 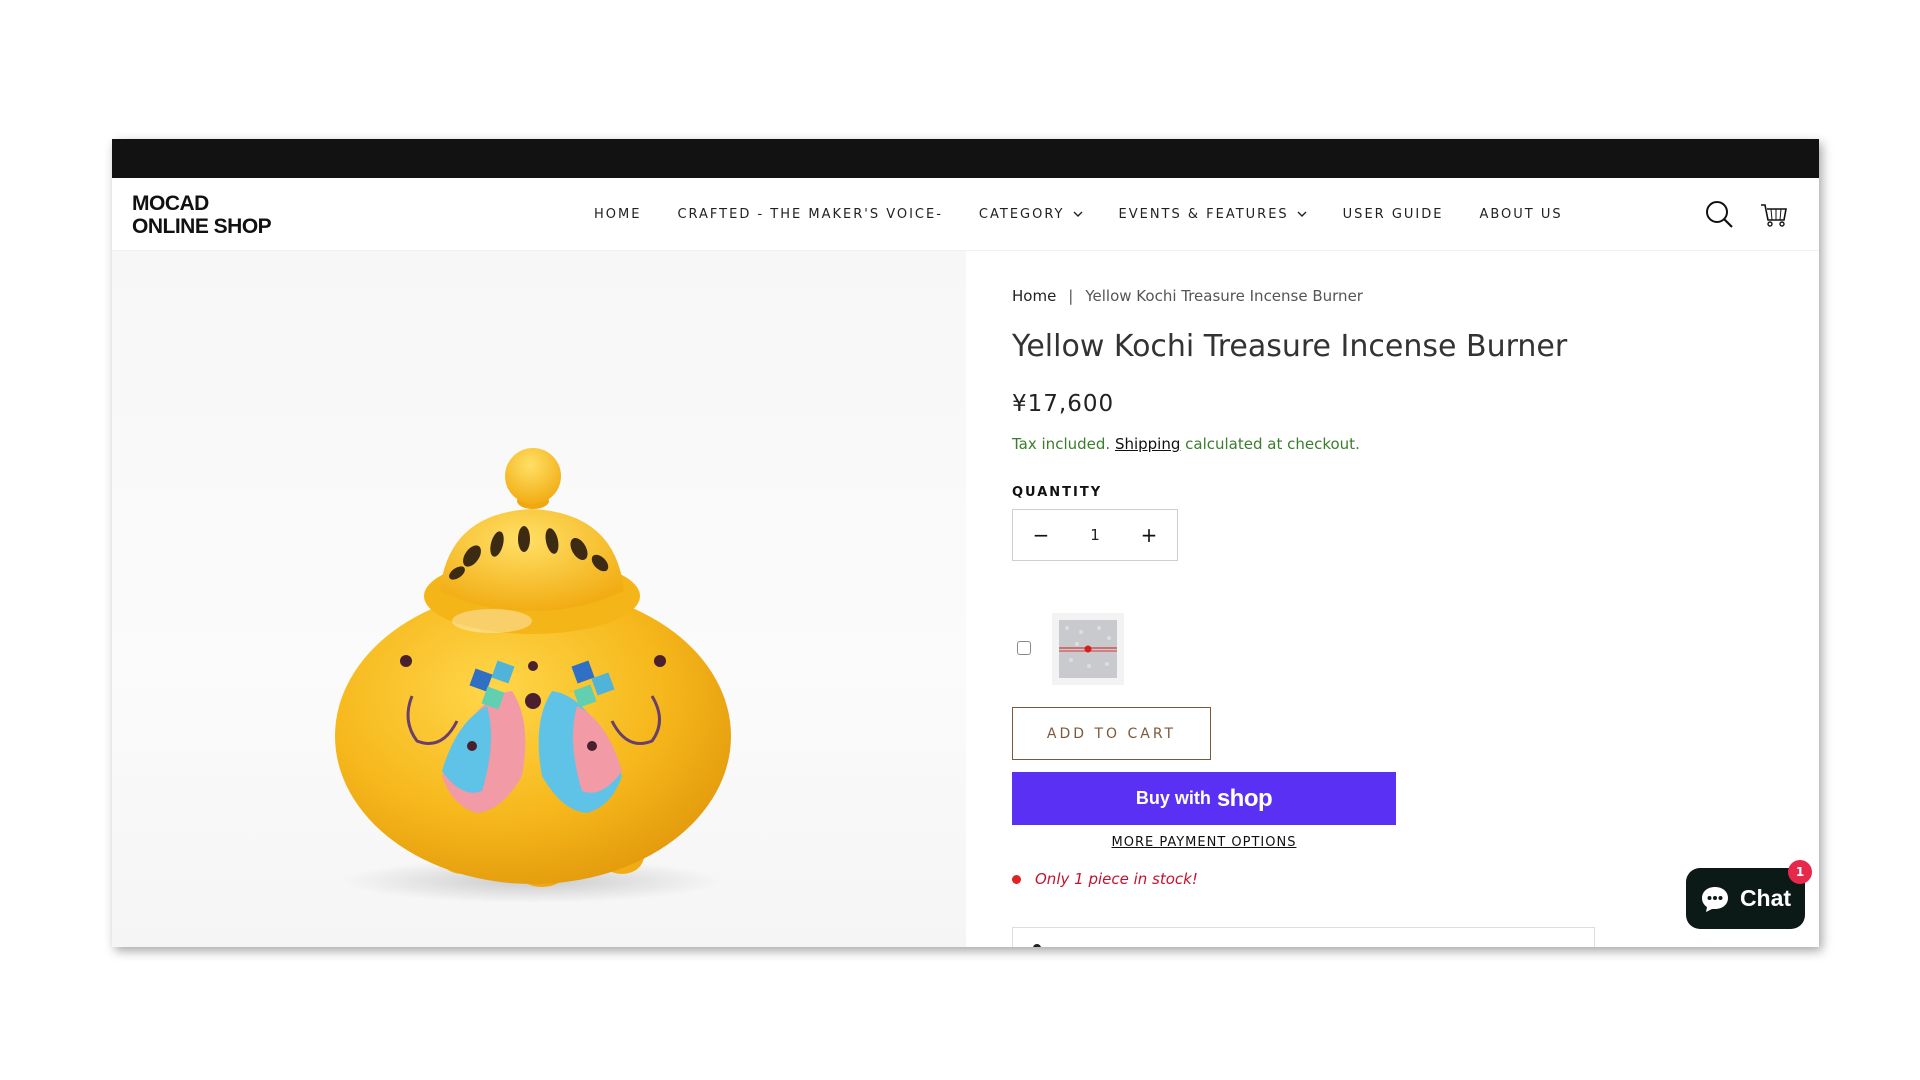 I want to click on quantity-label: QUANTITY, so click(x=1057, y=492).